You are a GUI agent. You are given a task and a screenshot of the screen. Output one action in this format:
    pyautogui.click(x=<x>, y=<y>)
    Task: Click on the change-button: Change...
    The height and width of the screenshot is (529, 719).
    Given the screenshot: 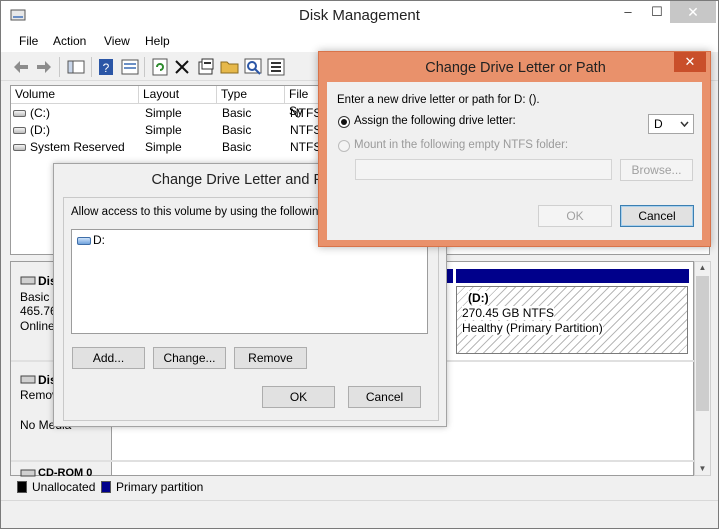 What is the action you would take?
    pyautogui.click(x=189, y=358)
    